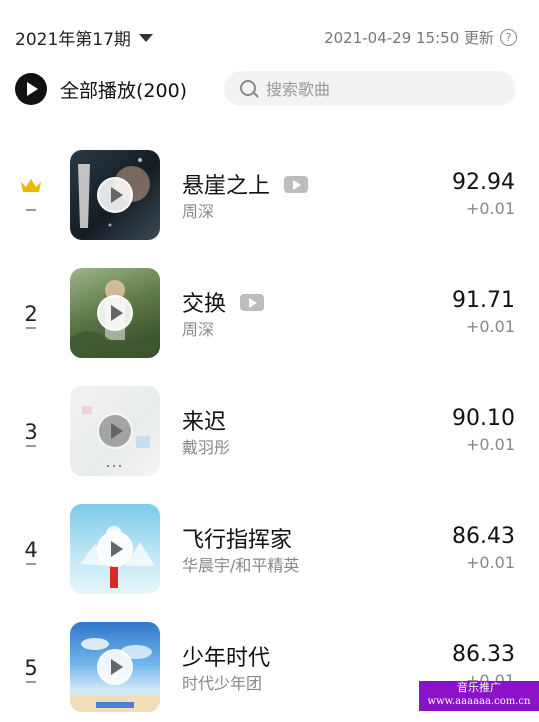 The image size is (539, 722). Describe the element at coordinates (31, 668) in the screenshot. I see `rank-number: 5` at that location.